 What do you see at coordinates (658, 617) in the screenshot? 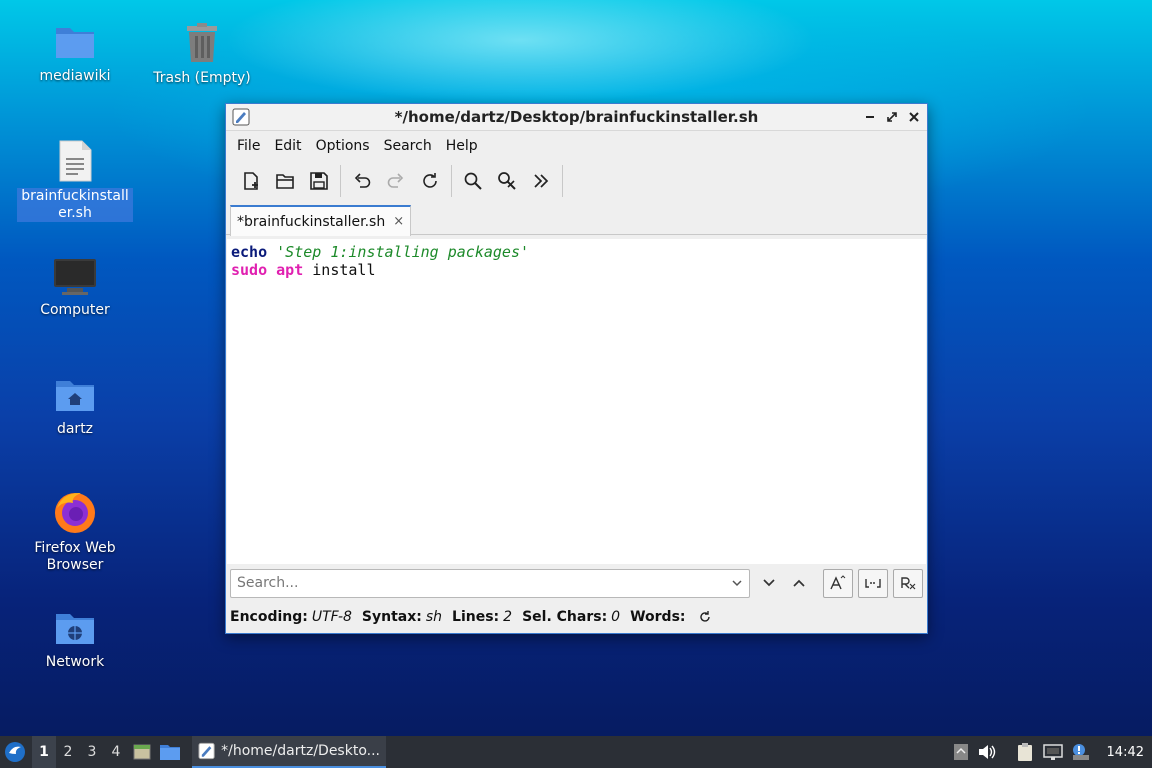
I see `words-label: Words:` at bounding box center [658, 617].